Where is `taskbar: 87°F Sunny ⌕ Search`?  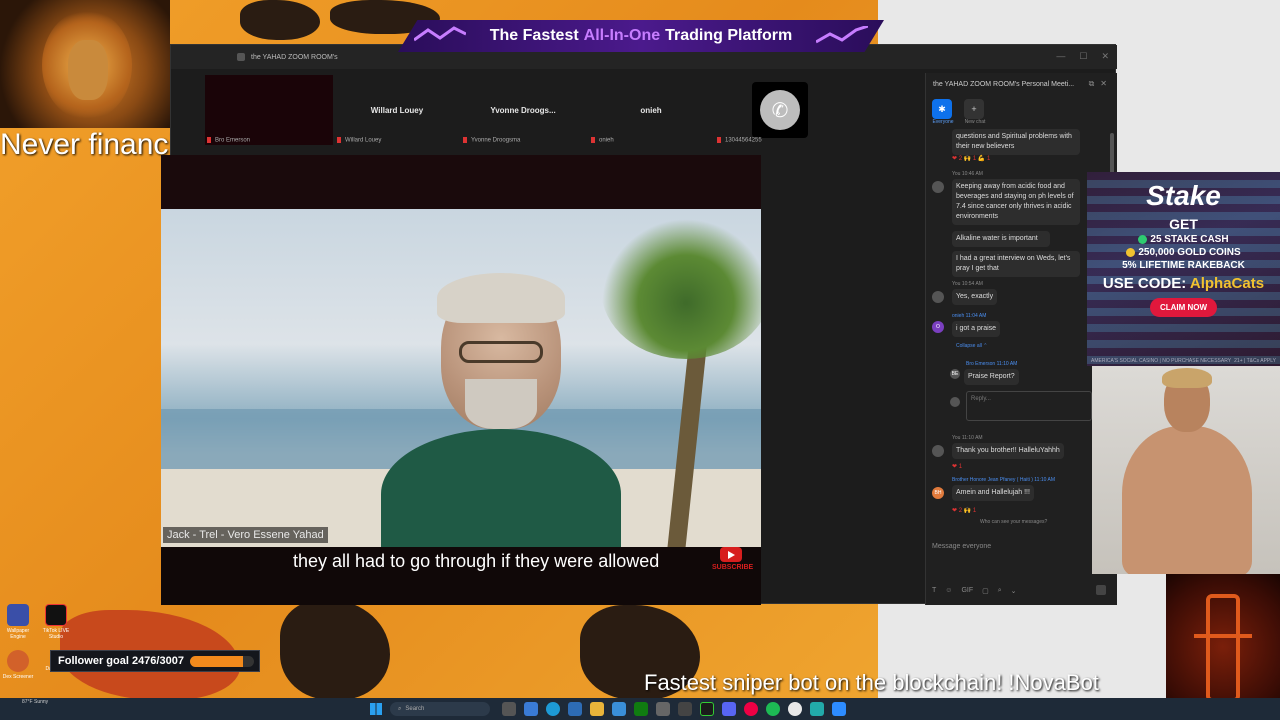
taskbar: 87°F Sunny ⌕ Search is located at coordinates (640, 709).